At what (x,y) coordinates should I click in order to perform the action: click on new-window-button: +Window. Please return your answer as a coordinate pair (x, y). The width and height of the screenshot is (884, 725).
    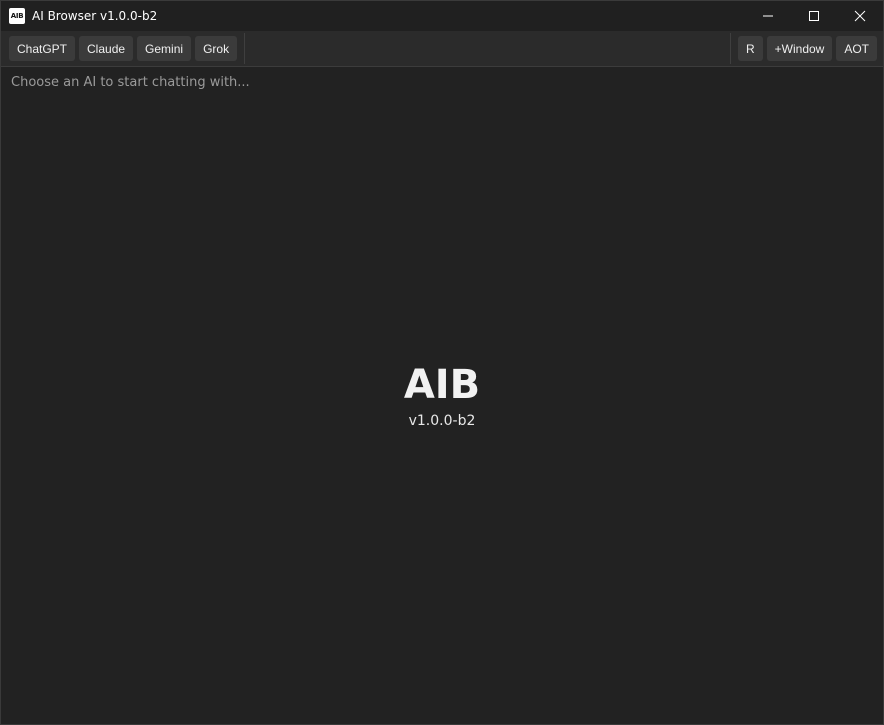
    Looking at the image, I should click on (799, 48).